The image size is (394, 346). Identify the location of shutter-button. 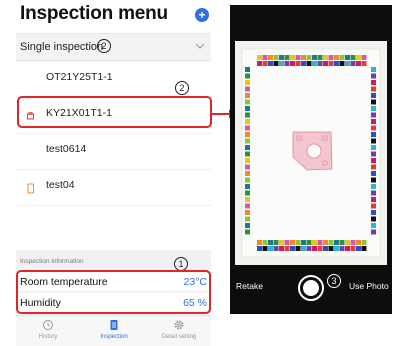
(311, 288).